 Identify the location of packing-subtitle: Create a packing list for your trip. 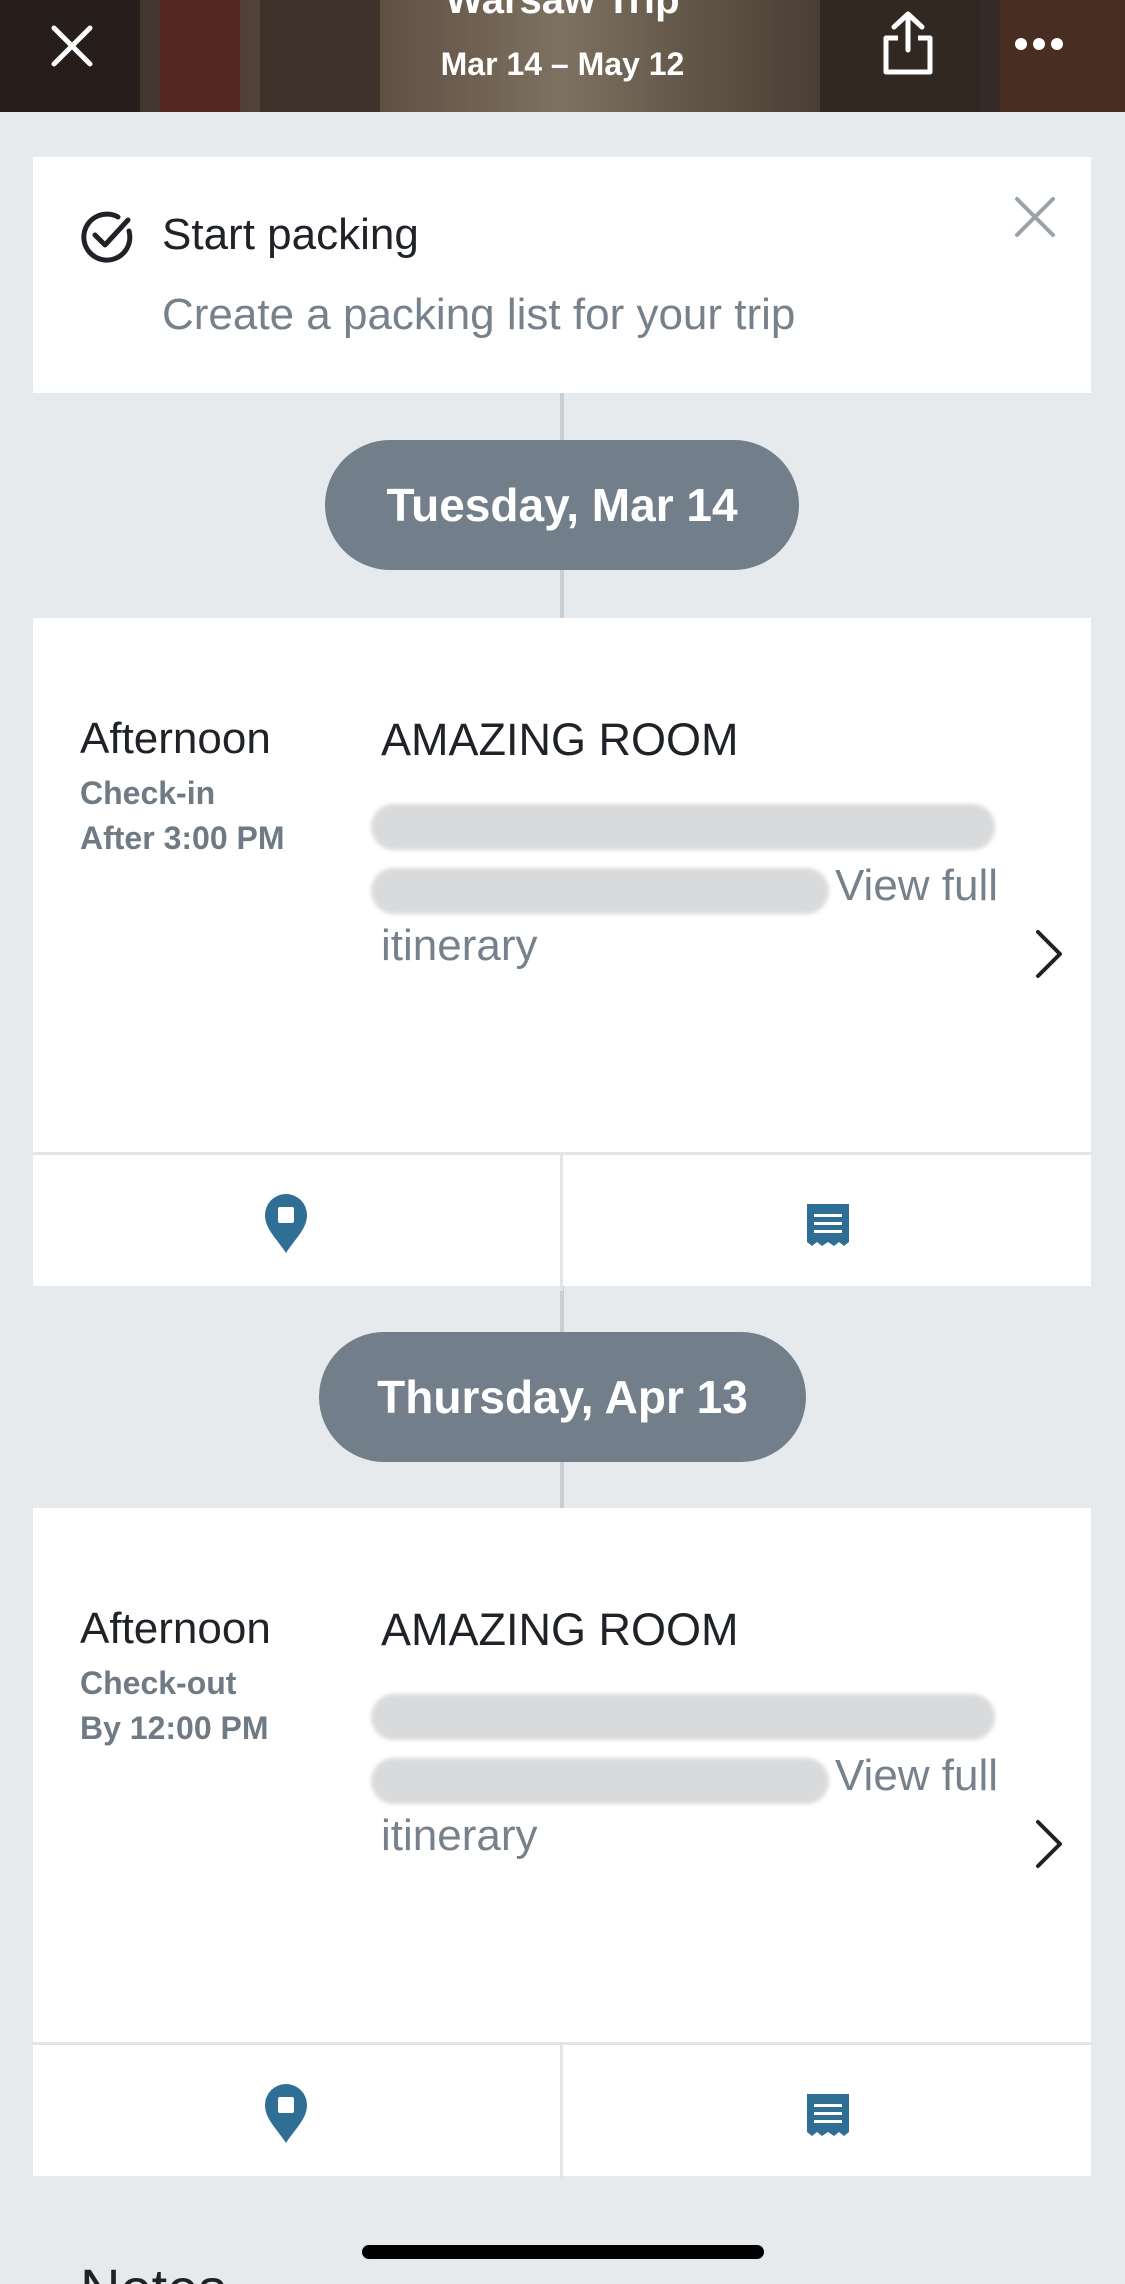
(479, 314).